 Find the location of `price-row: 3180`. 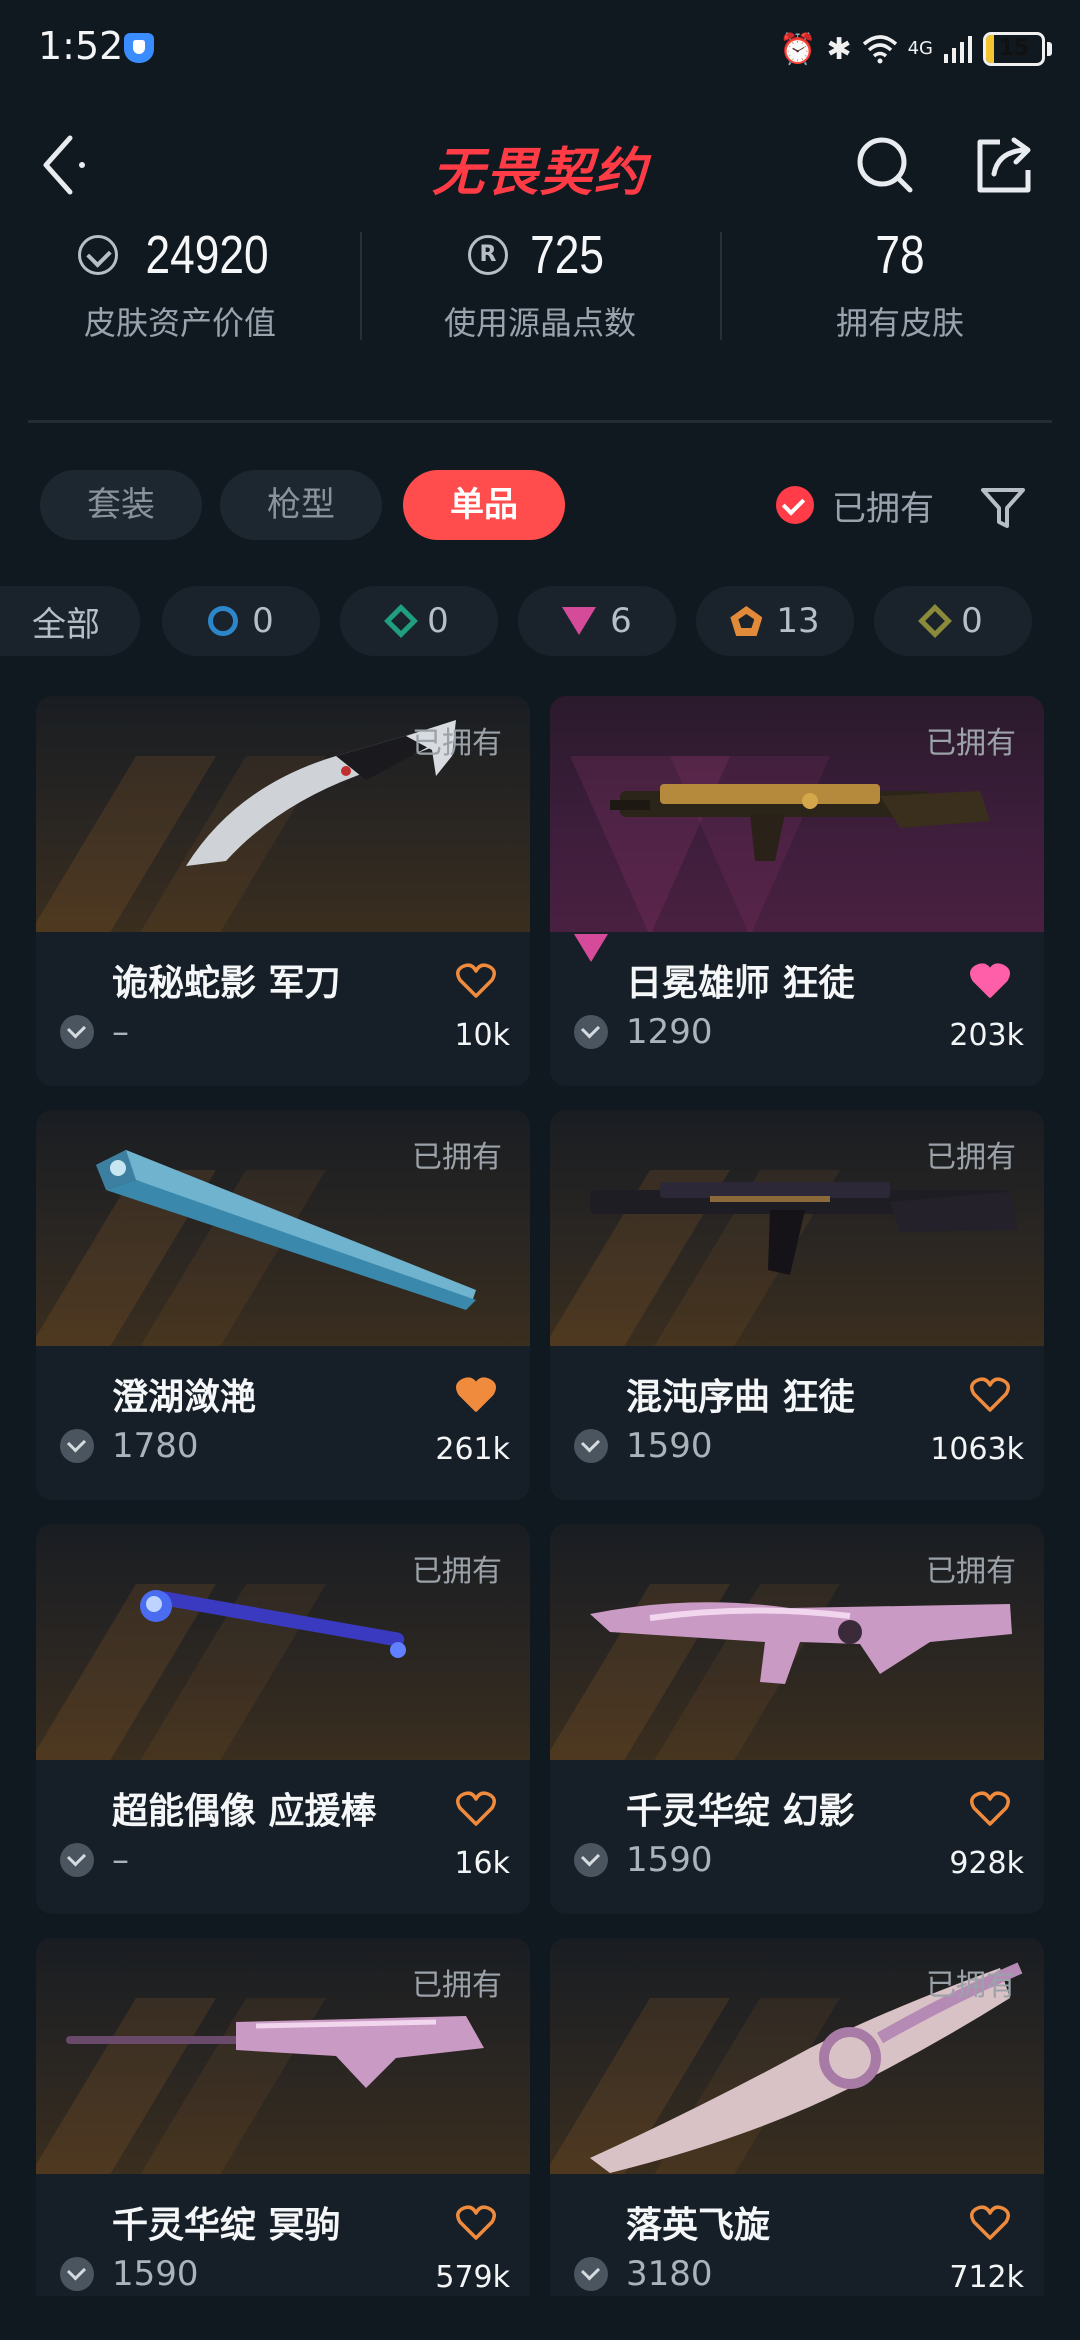

price-row: 3180 is located at coordinates (643, 2274).